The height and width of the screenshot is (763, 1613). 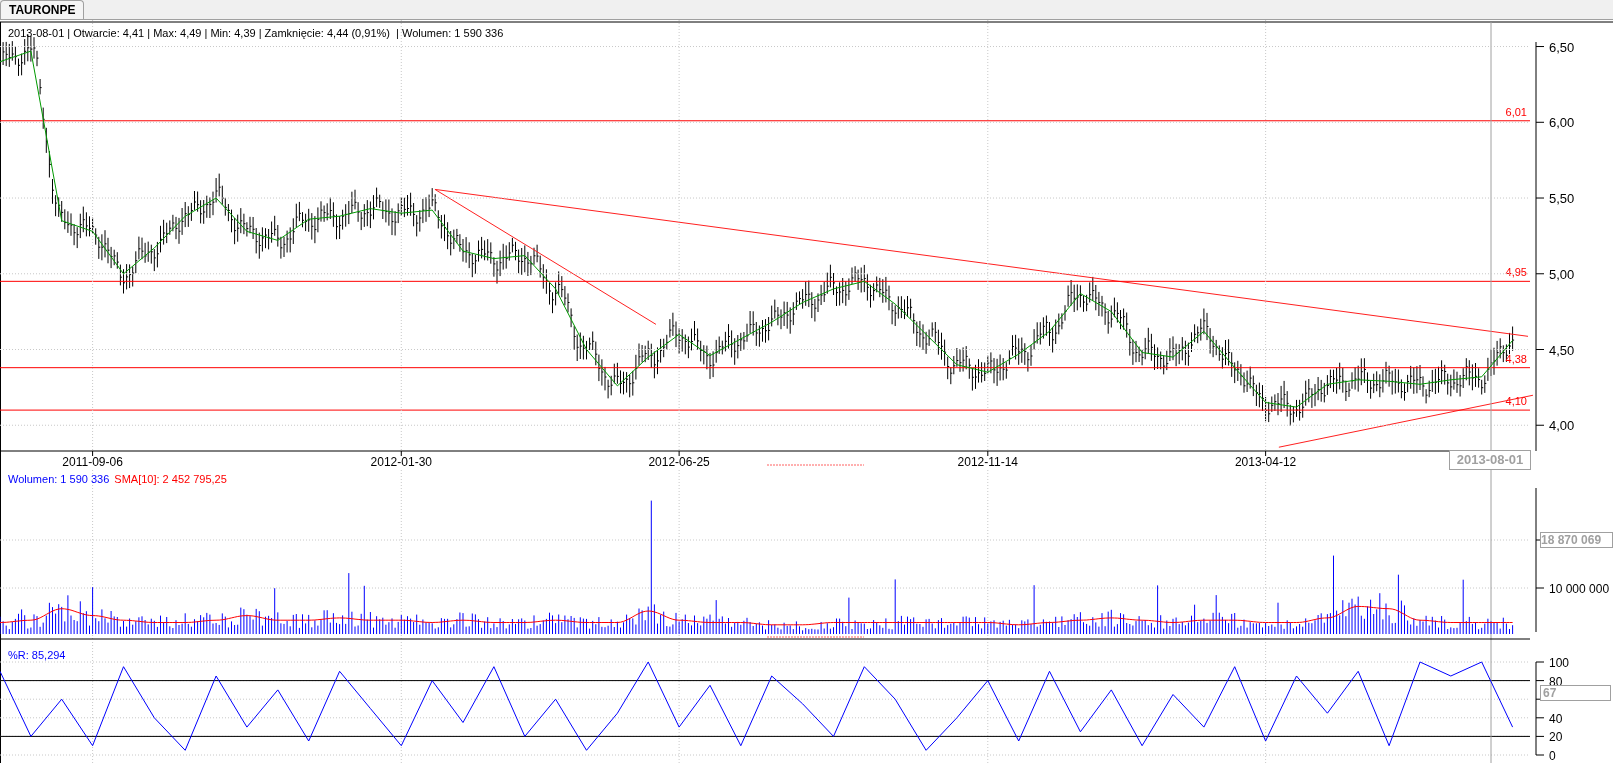 I want to click on level-label: 6,01, so click(x=1516, y=111).